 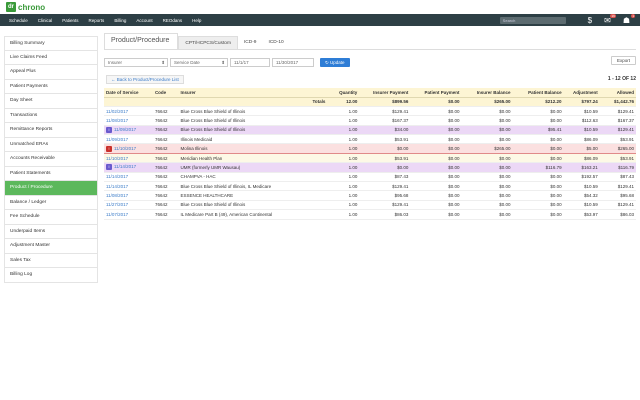 What do you see at coordinates (145, 79) in the screenshot?
I see `back-button: ← Back to Product/Procedure List` at bounding box center [145, 79].